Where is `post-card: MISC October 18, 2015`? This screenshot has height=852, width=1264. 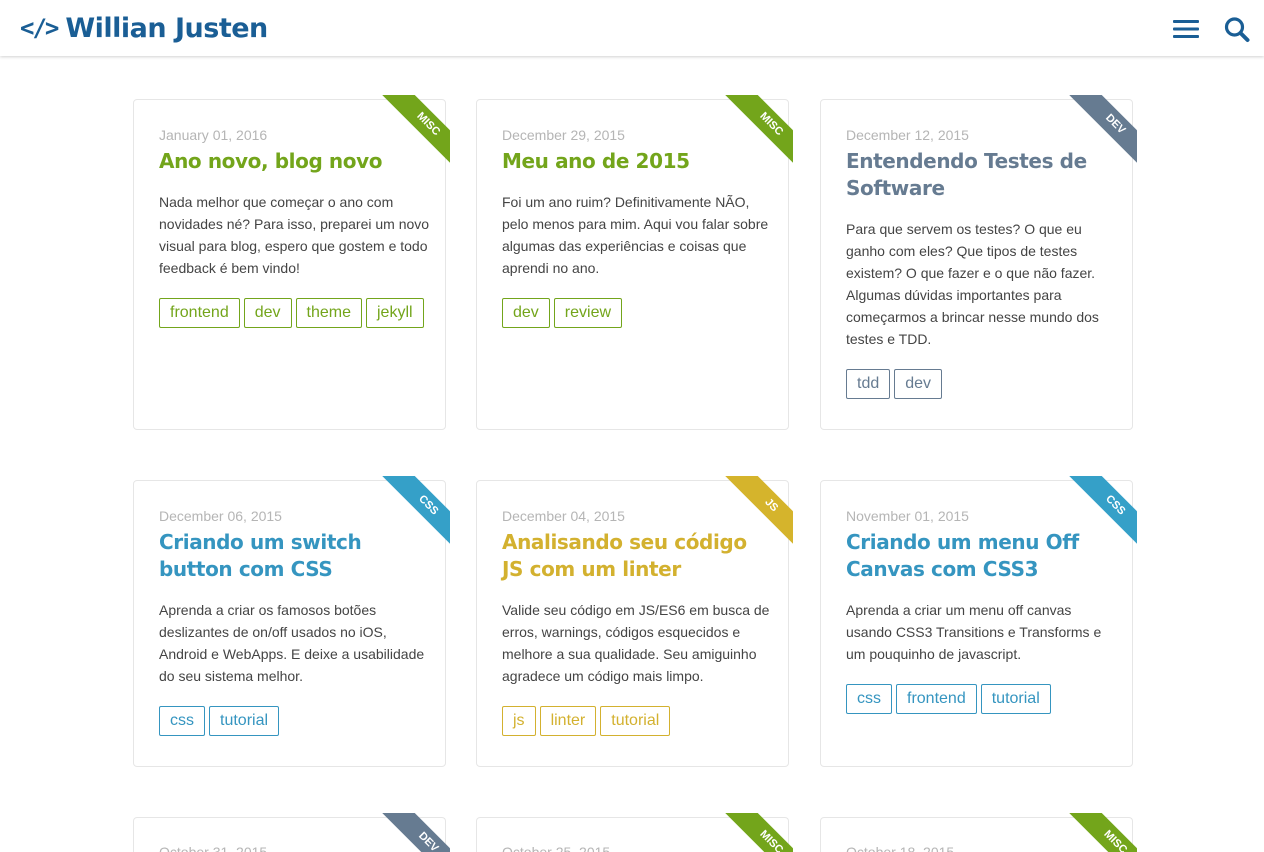
post-card: MISC October 18, 2015 is located at coordinates (978, 832).